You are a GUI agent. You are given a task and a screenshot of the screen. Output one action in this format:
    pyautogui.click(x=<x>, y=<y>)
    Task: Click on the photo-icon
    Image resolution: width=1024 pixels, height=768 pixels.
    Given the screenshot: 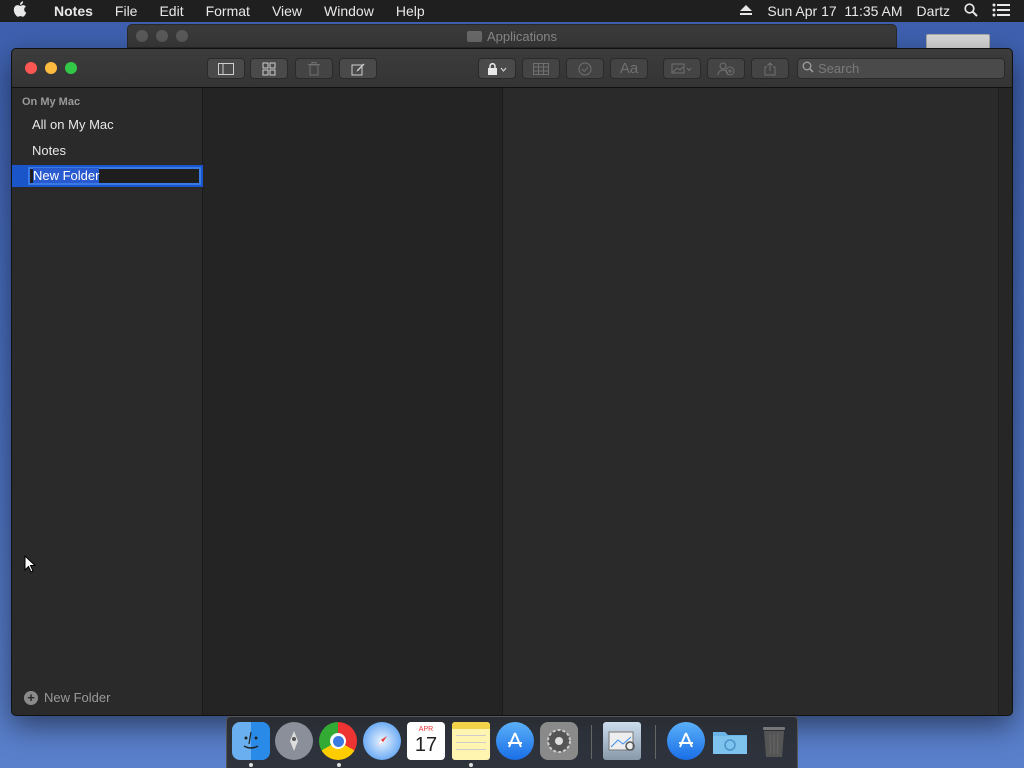 What is the action you would take?
    pyautogui.click(x=681, y=68)
    